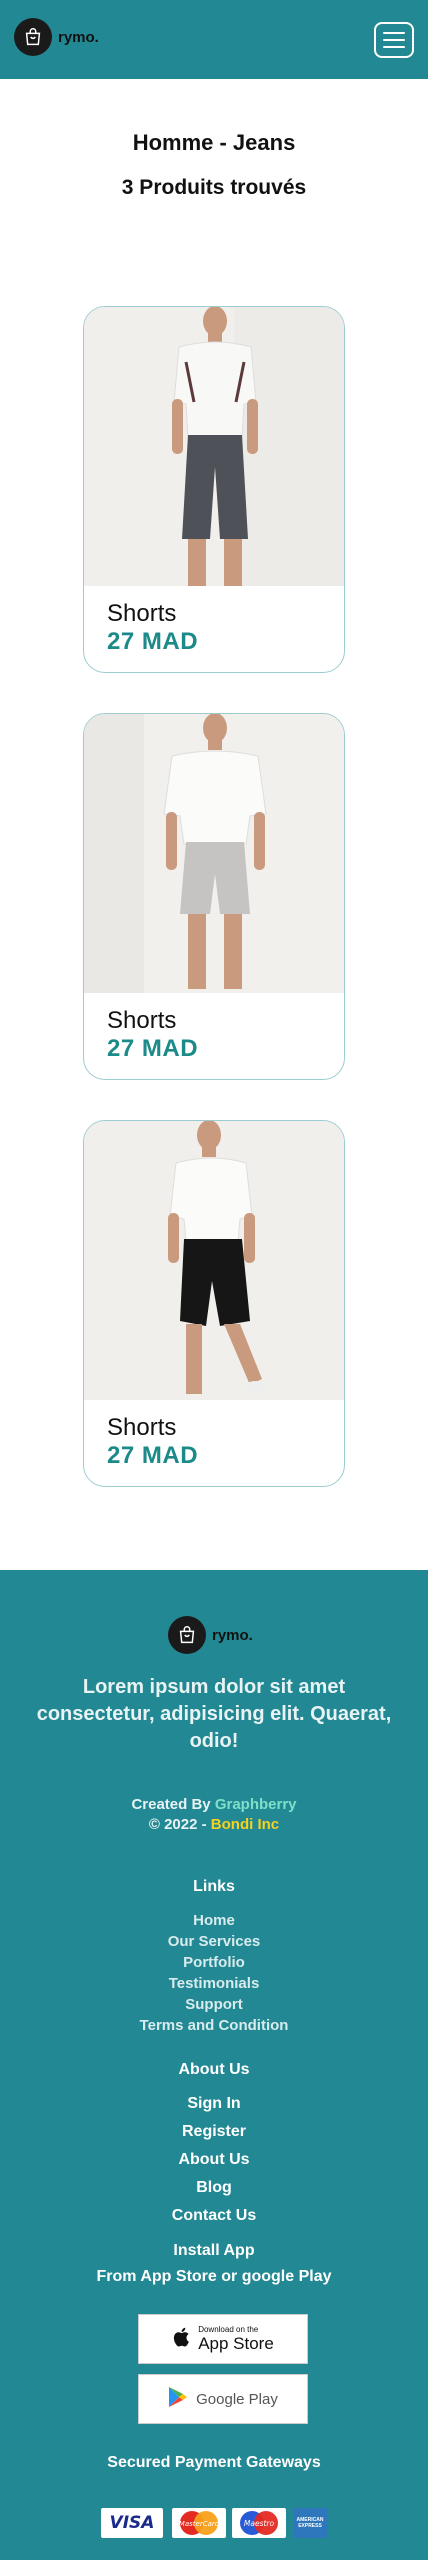 Image resolution: width=428 pixels, height=2560 pixels. Describe the element at coordinates (214, 187) in the screenshot. I see `results-count: 3 Produits trouvés` at that location.